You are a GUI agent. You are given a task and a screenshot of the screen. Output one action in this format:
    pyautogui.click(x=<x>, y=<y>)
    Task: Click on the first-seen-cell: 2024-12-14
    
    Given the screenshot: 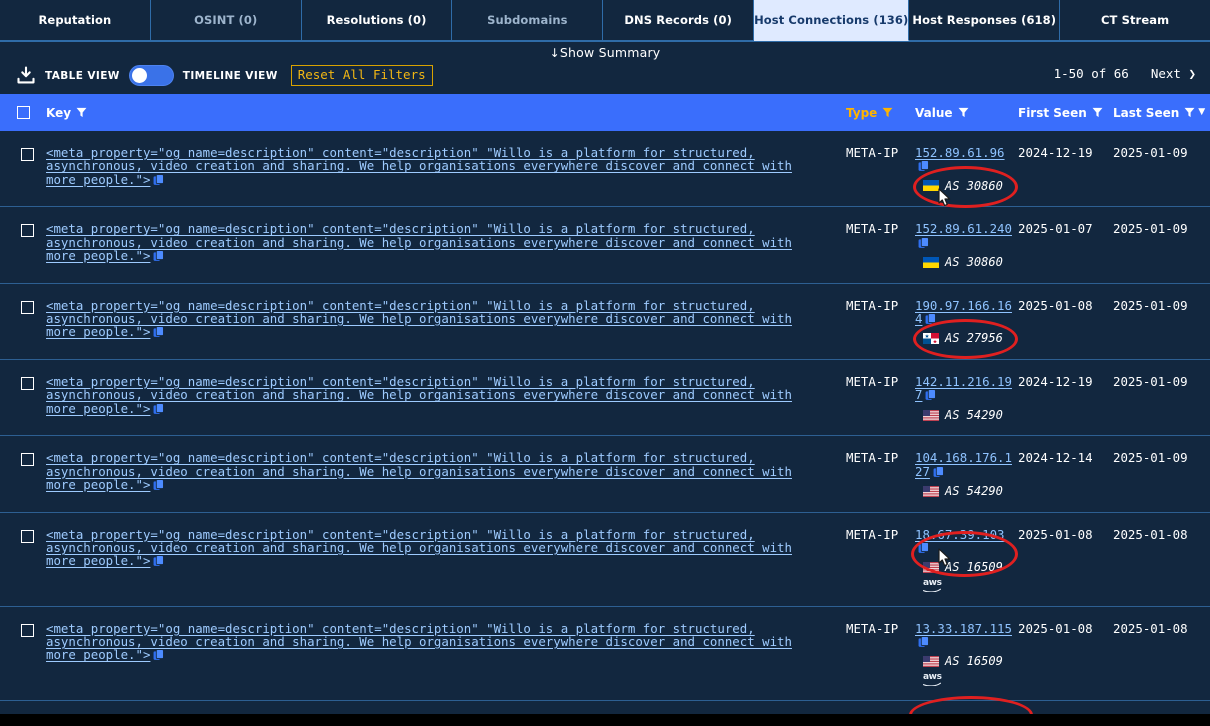 What is the action you would take?
    pyautogui.click(x=1065, y=474)
    